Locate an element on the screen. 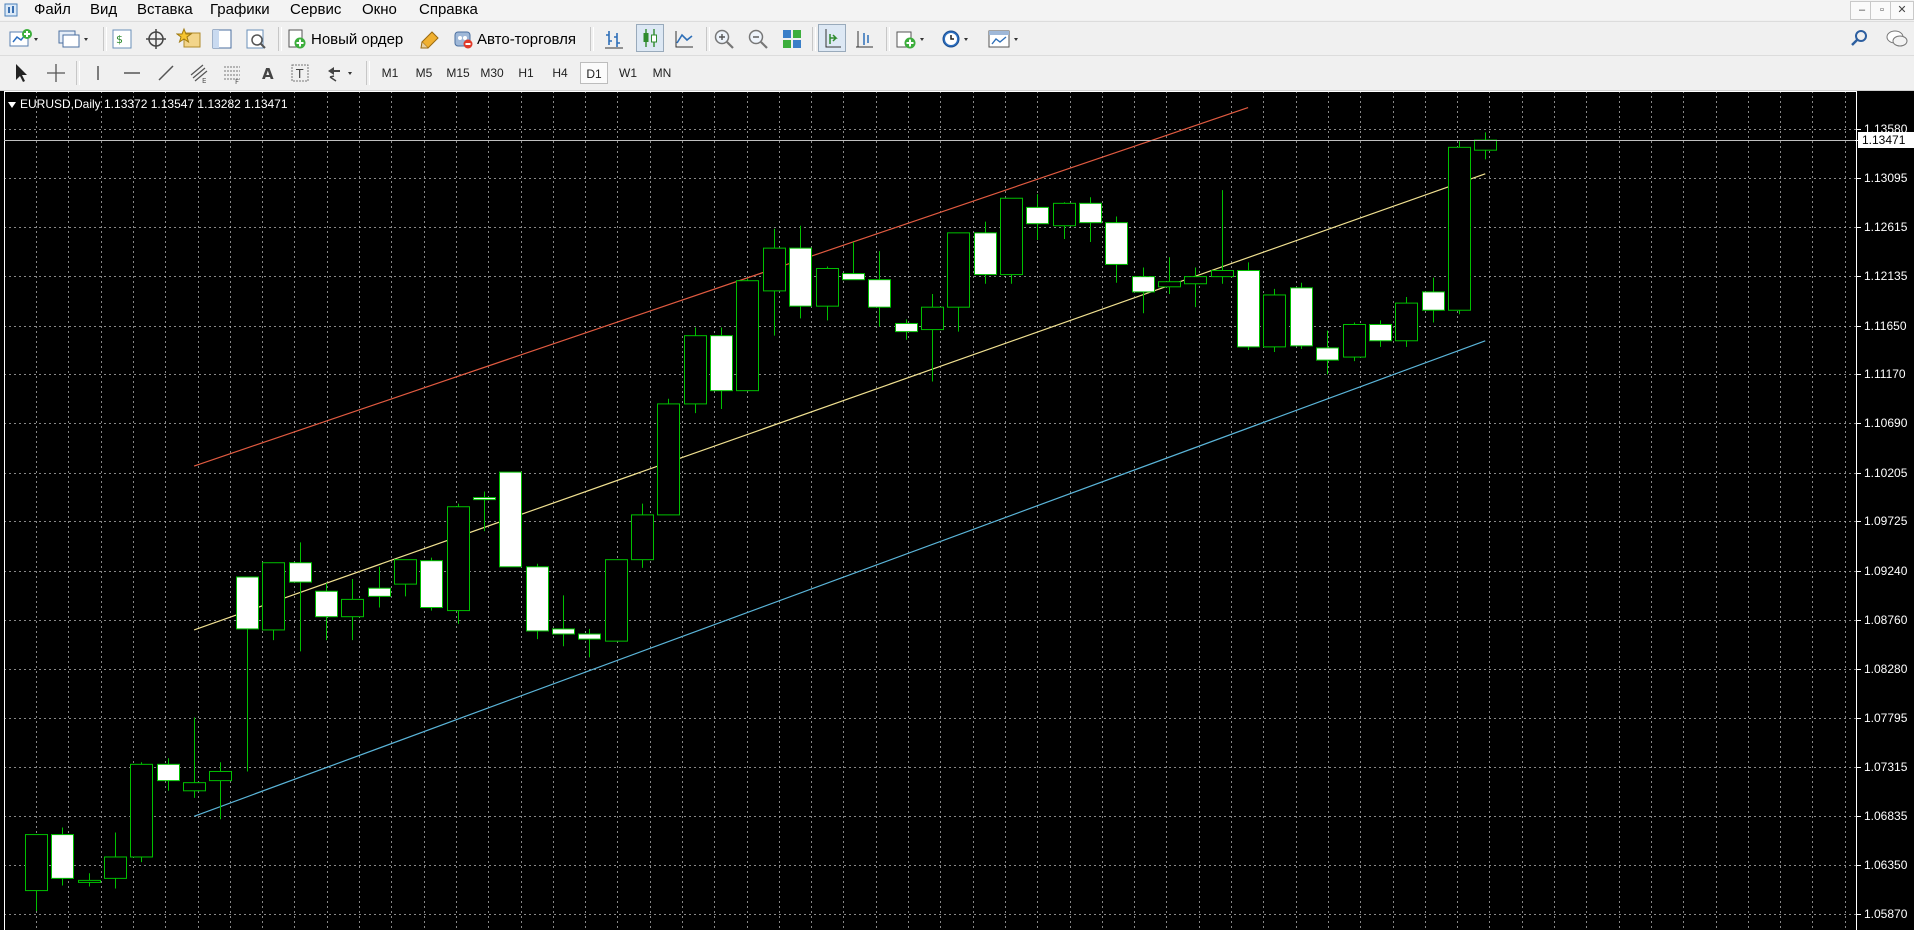  new-chart-button is located at coordinates (25, 39).